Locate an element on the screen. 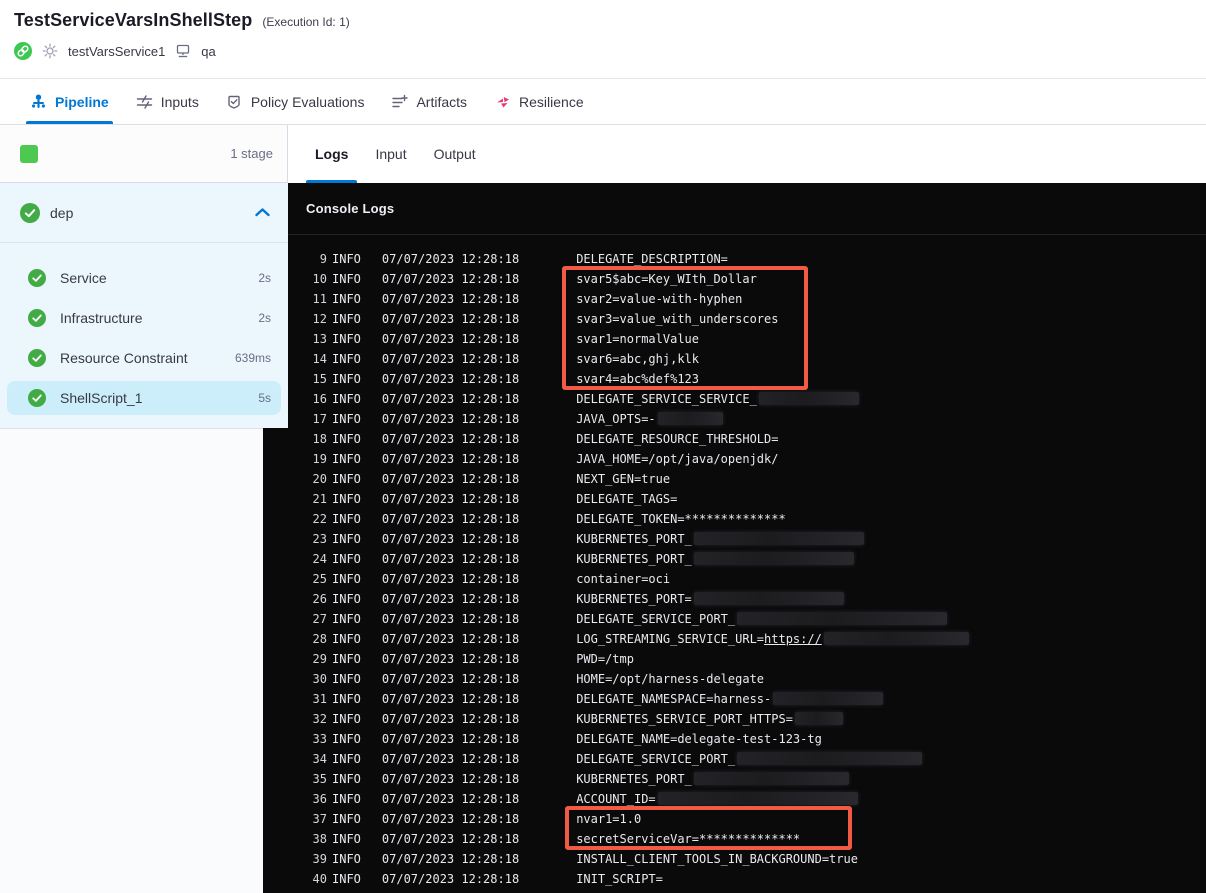 The width and height of the screenshot is (1206, 893). tab-policy-evaluations-label: Policy Evaluations is located at coordinates (307, 101).